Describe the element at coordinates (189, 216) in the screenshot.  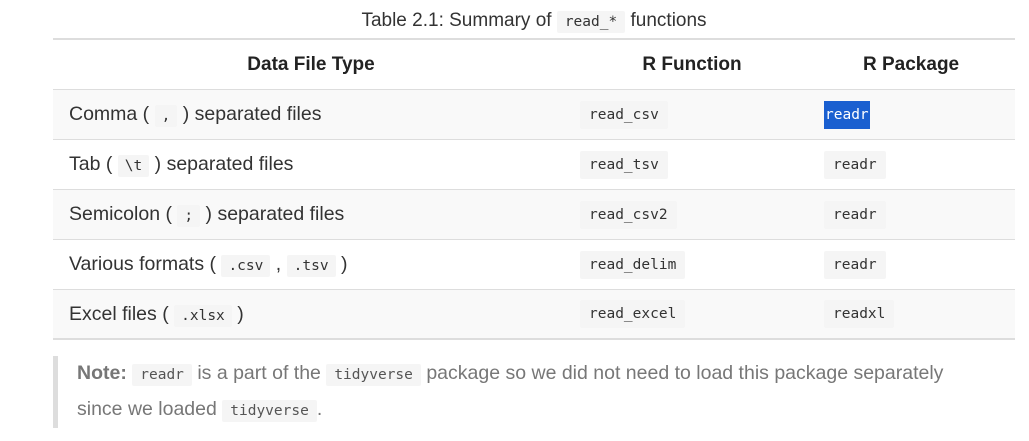
I see `file-type-code: ;` at that location.